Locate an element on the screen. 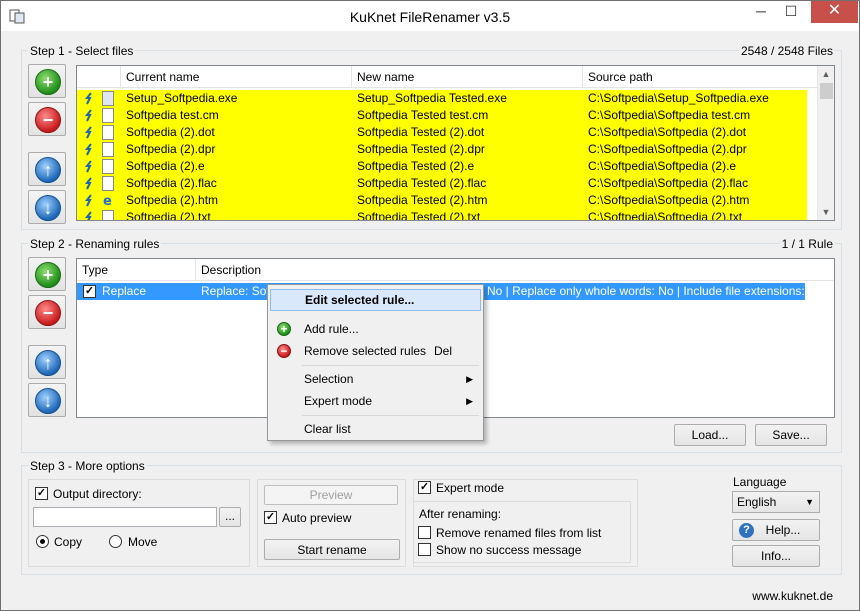 The image size is (860, 611). menu-remove-rules: − Remove selected rules Del is located at coordinates (375, 351).